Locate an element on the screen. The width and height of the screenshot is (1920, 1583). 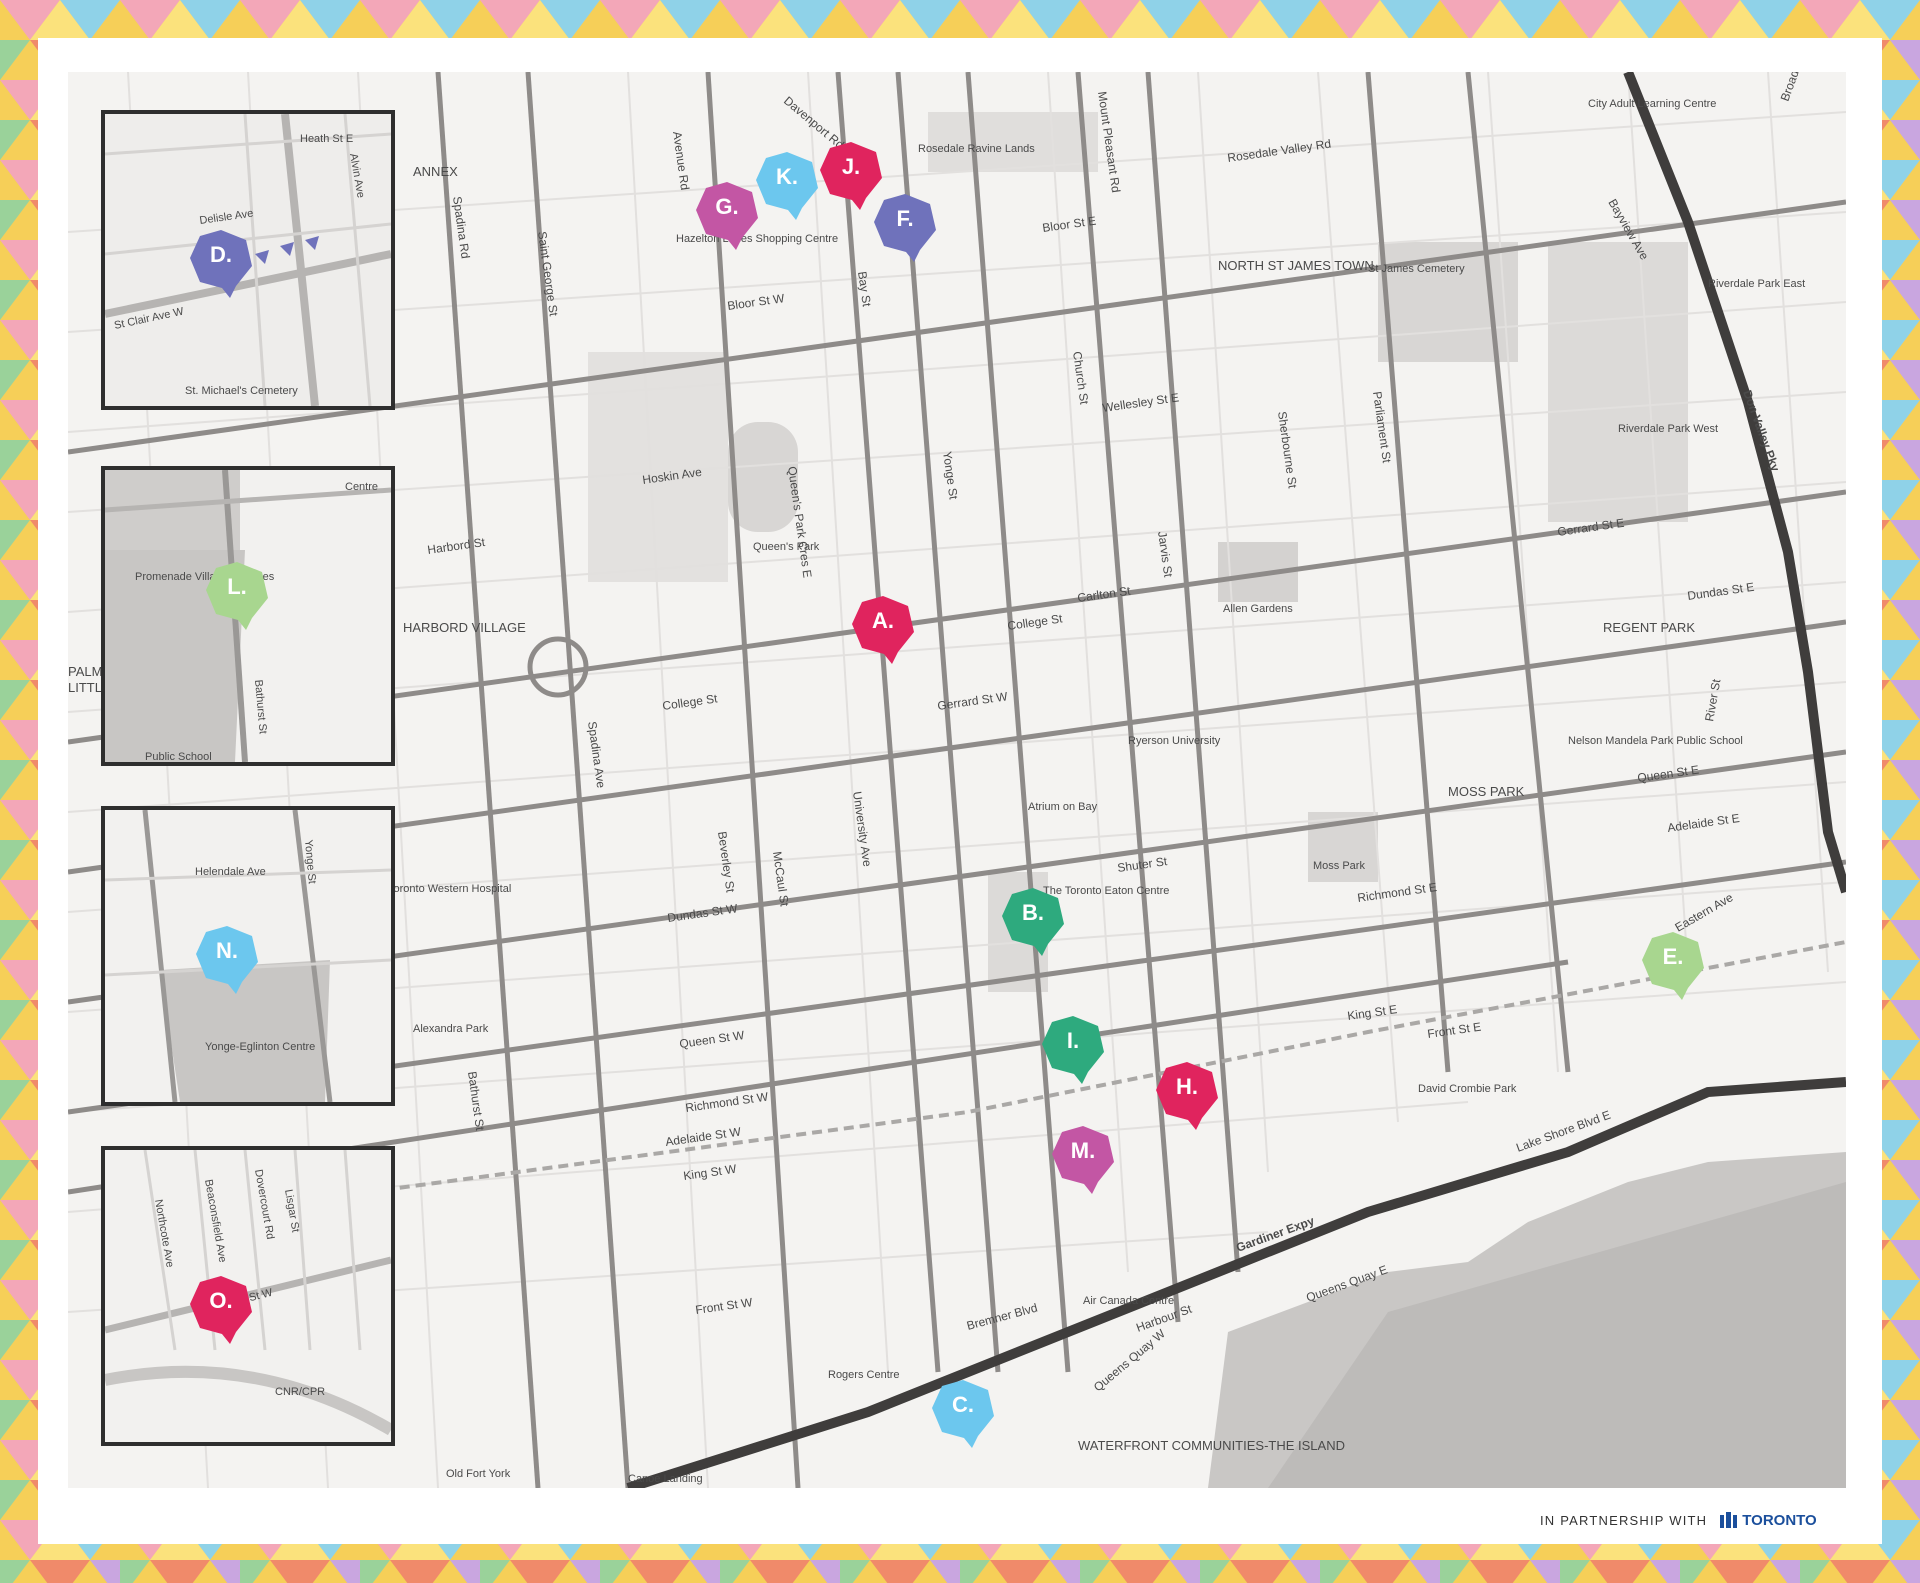
label-dundas-e: Dundas St E is located at coordinates (1720, 591).